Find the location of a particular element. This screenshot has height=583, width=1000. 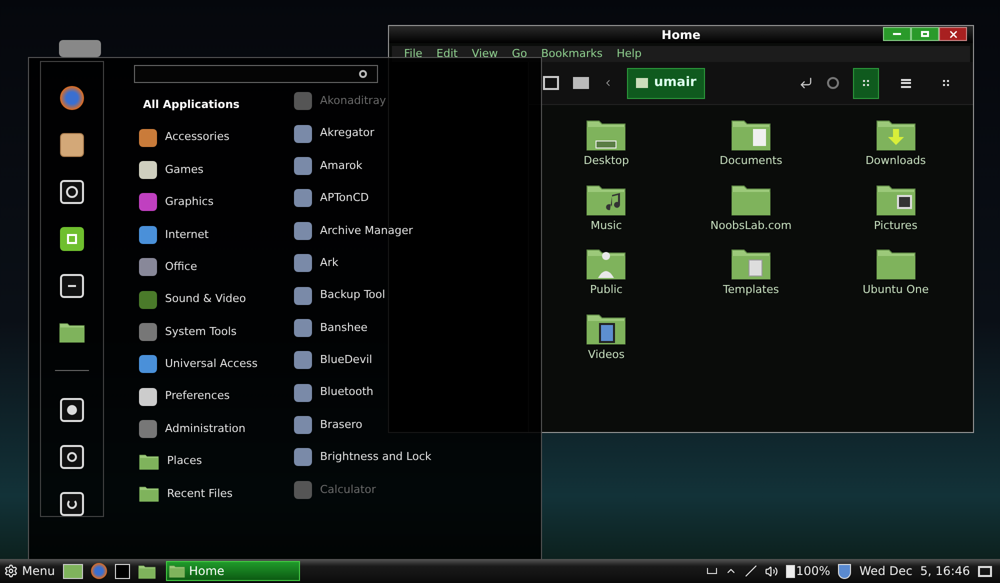

folder-label: Videos is located at coordinates (606, 354).